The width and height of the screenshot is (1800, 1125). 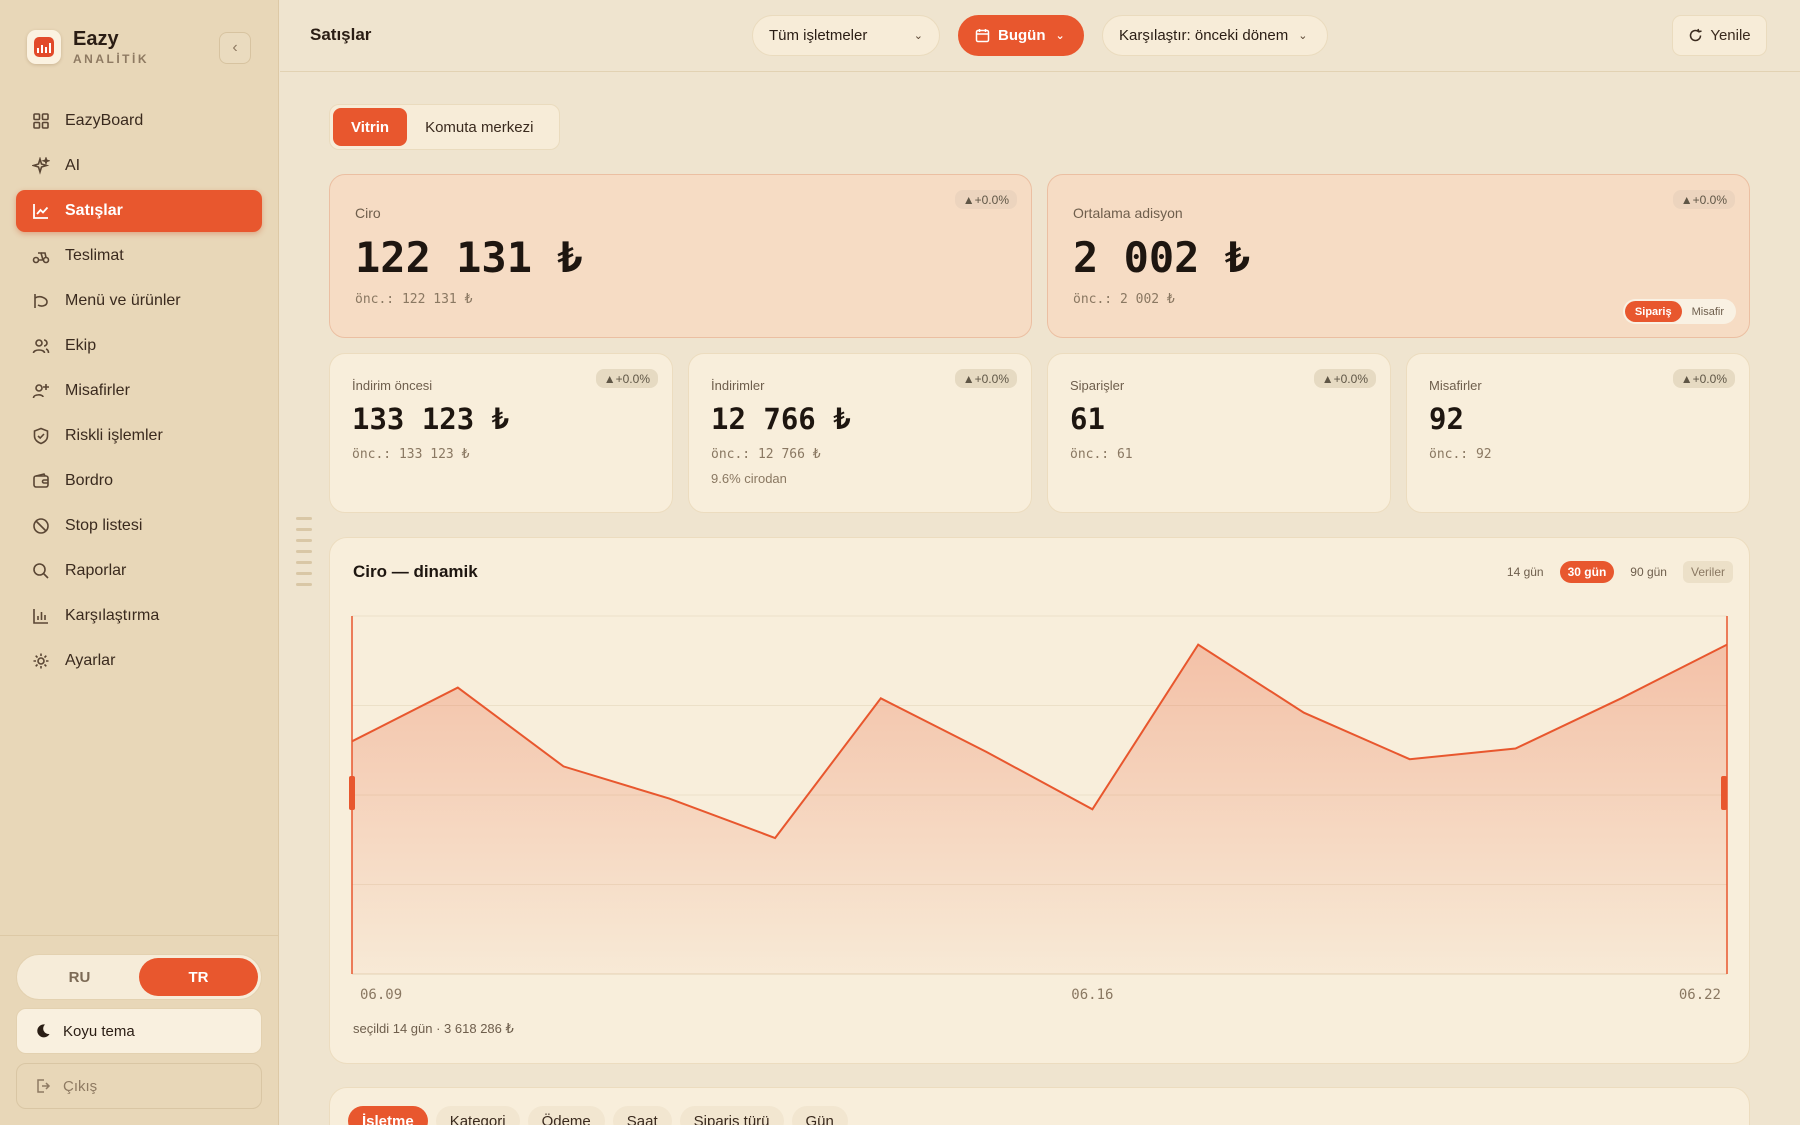 What do you see at coordinates (139, 211) in the screenshot?
I see `sidebar-item-sales: Satışlar` at bounding box center [139, 211].